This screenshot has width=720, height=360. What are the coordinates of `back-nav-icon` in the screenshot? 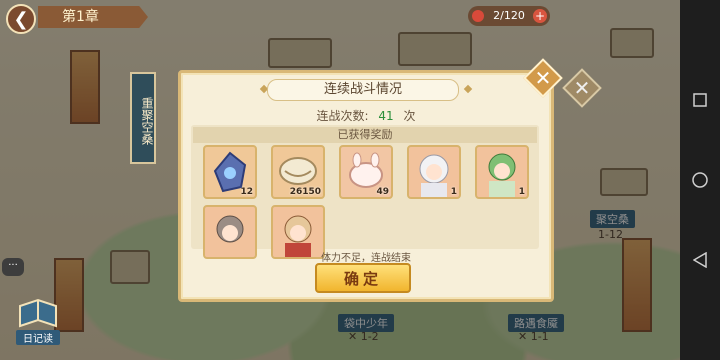 It's located at (700, 260).